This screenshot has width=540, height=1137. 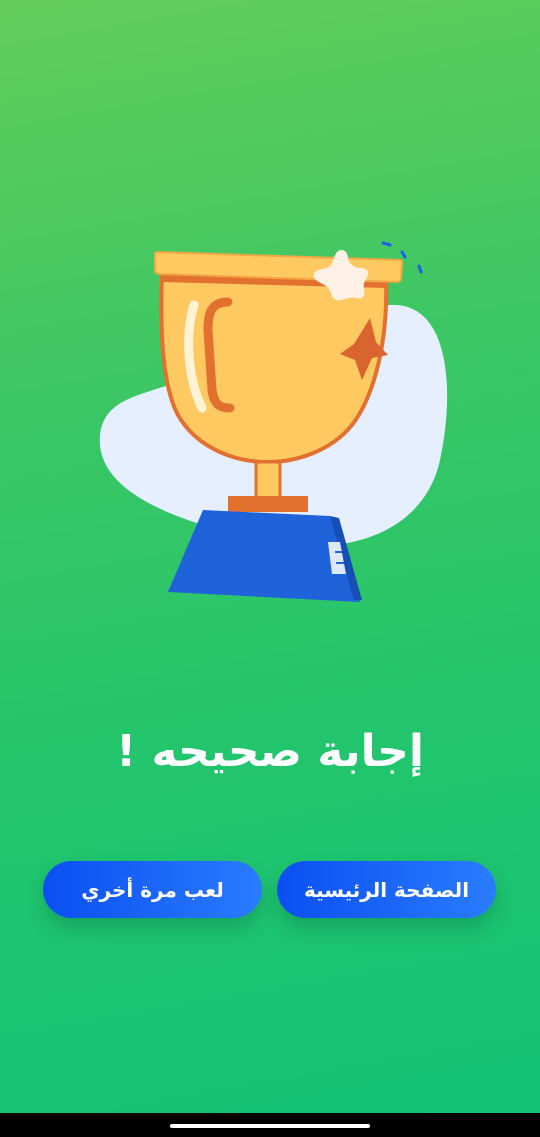 What do you see at coordinates (270, 751) in the screenshot?
I see `result-title: إجابة صحيحه !` at bounding box center [270, 751].